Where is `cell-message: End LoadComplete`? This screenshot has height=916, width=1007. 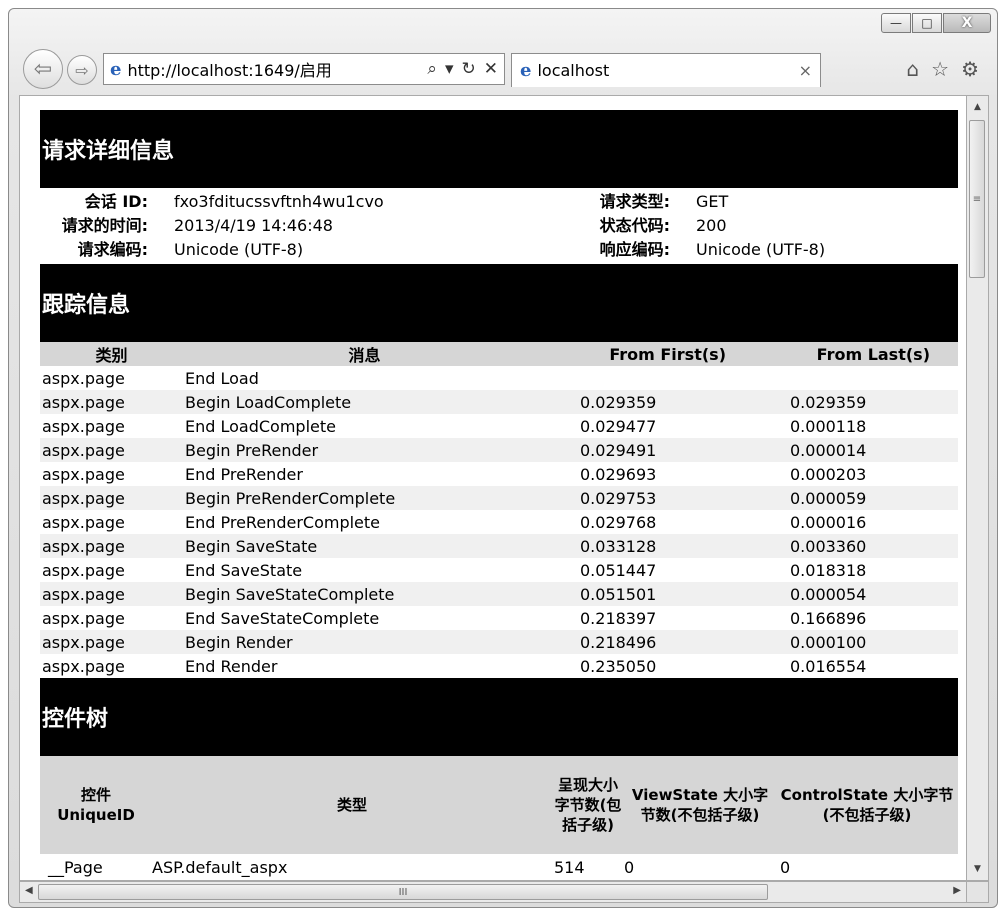 cell-message: End LoadComplete is located at coordinates (260, 426).